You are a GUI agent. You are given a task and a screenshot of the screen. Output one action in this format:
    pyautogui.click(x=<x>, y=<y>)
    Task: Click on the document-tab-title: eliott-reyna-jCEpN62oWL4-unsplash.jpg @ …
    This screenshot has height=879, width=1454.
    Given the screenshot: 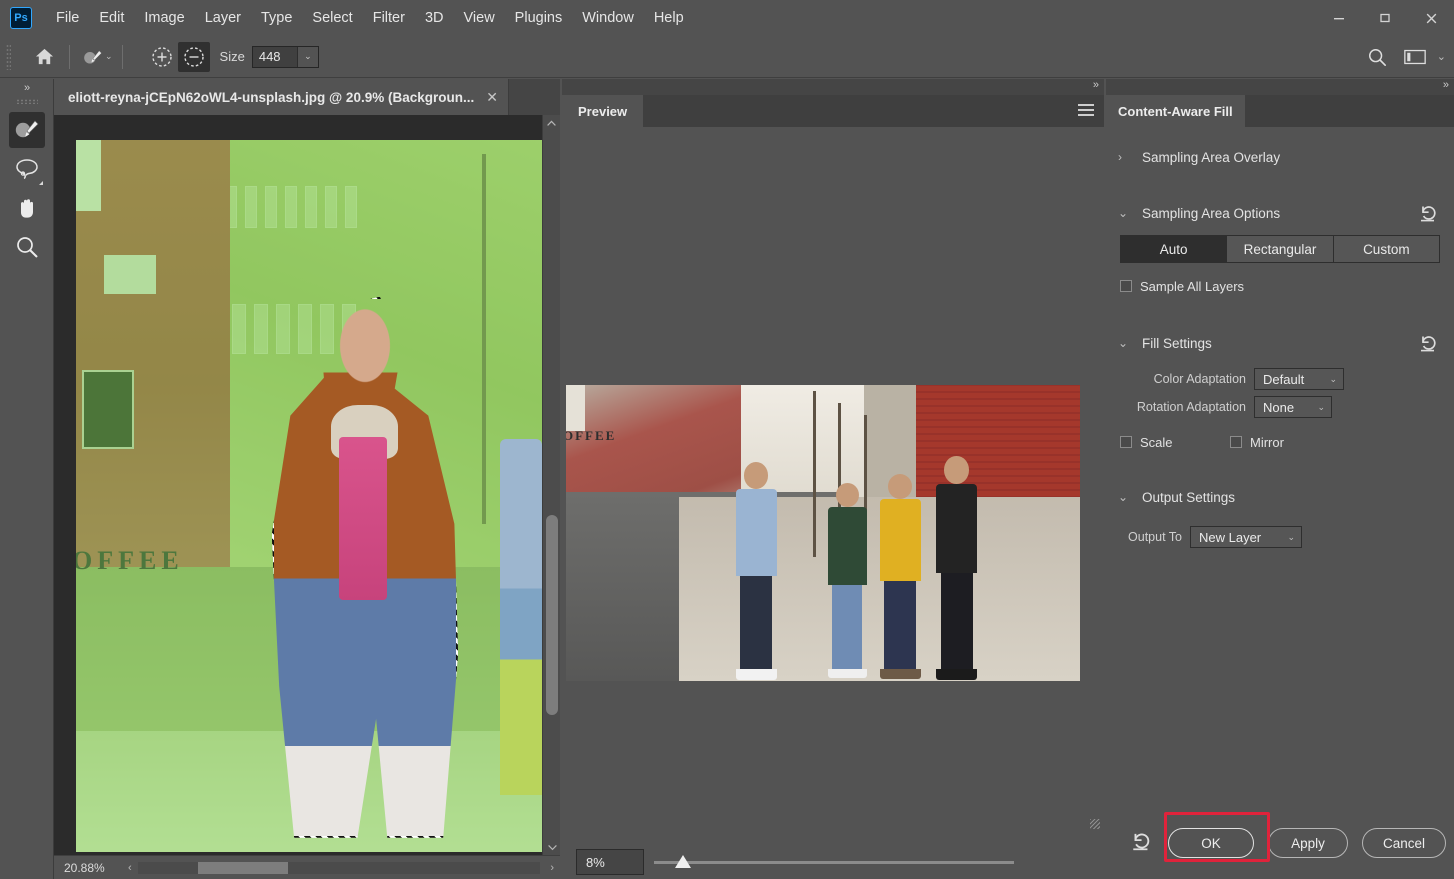 What is the action you would take?
    pyautogui.click(x=271, y=97)
    